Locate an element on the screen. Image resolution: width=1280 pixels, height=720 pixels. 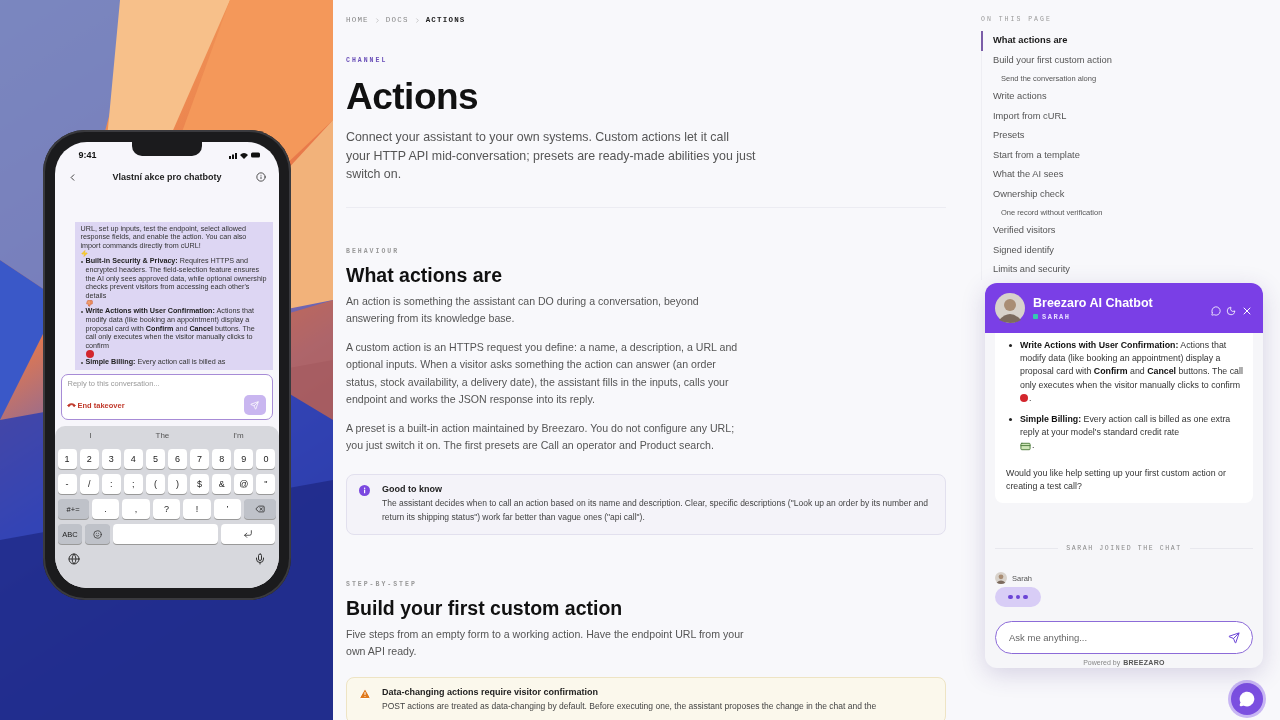
key: 6 is located at coordinates (177, 459).